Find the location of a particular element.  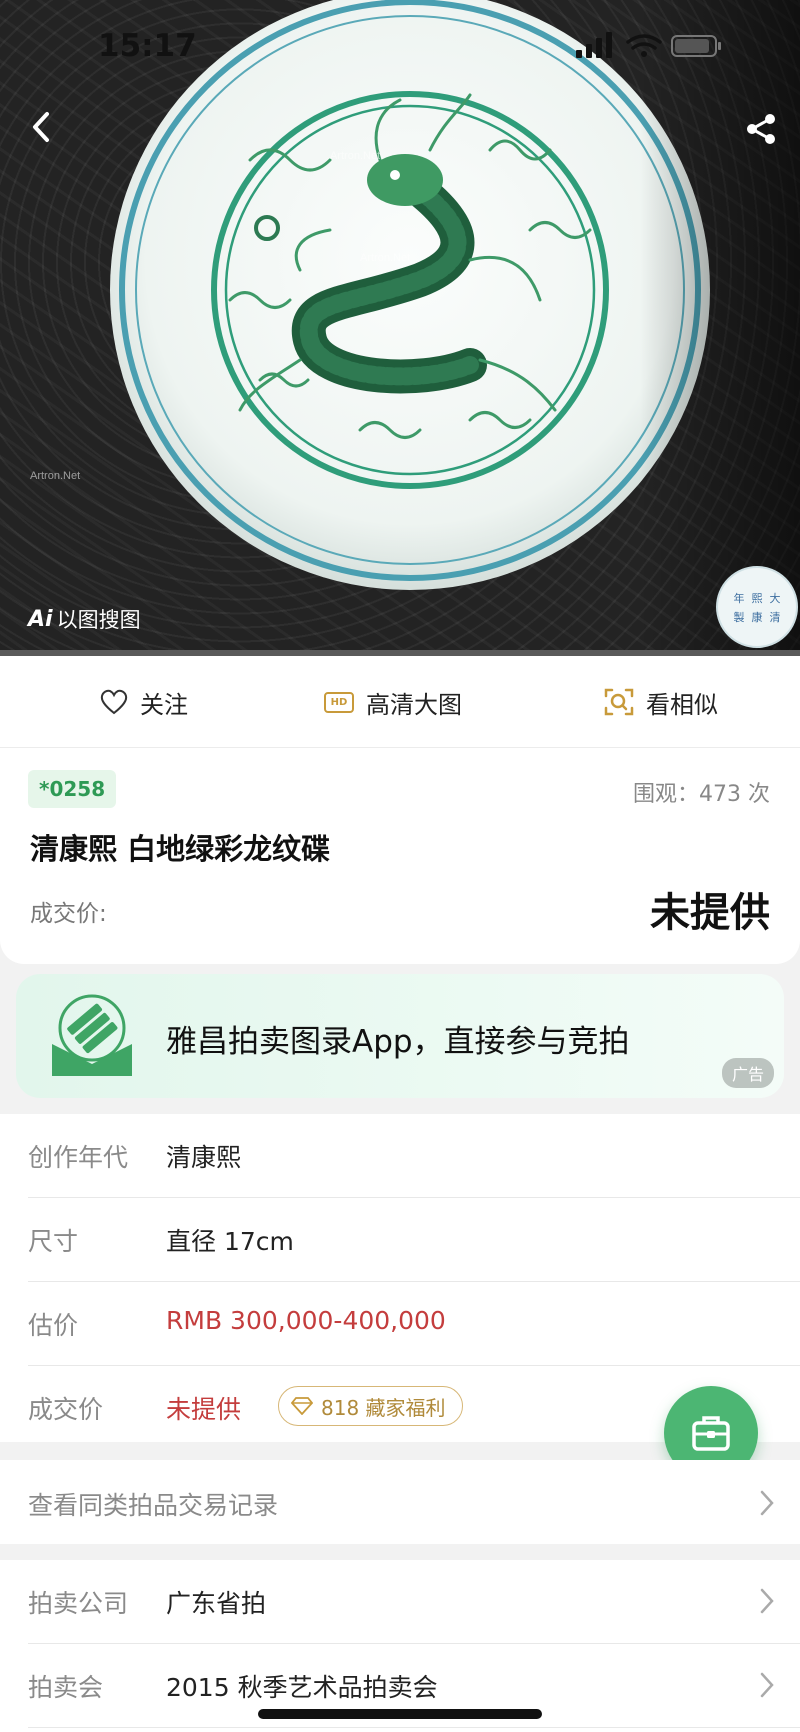

lot-summary-card: *0258 围观：473 次 清康熙 白地绿彩龙纹碟 成交价: 未提供 is located at coordinates (400, 856).